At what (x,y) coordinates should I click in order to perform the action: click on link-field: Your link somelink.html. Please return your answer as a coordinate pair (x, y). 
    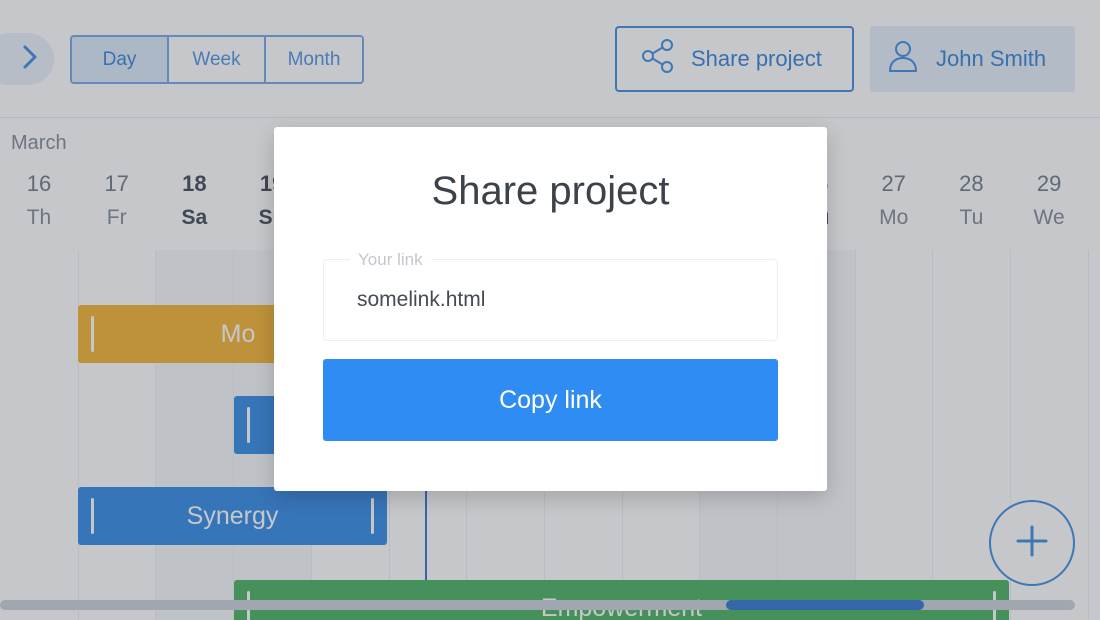
    Looking at the image, I should click on (550, 295).